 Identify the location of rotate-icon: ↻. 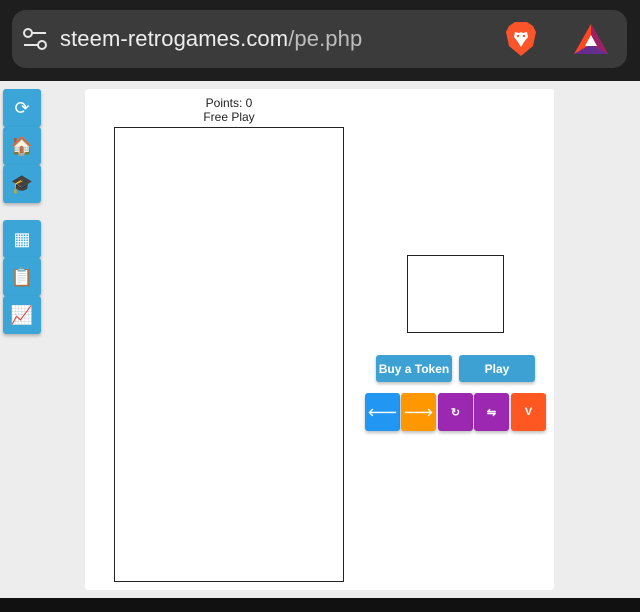
(455, 412).